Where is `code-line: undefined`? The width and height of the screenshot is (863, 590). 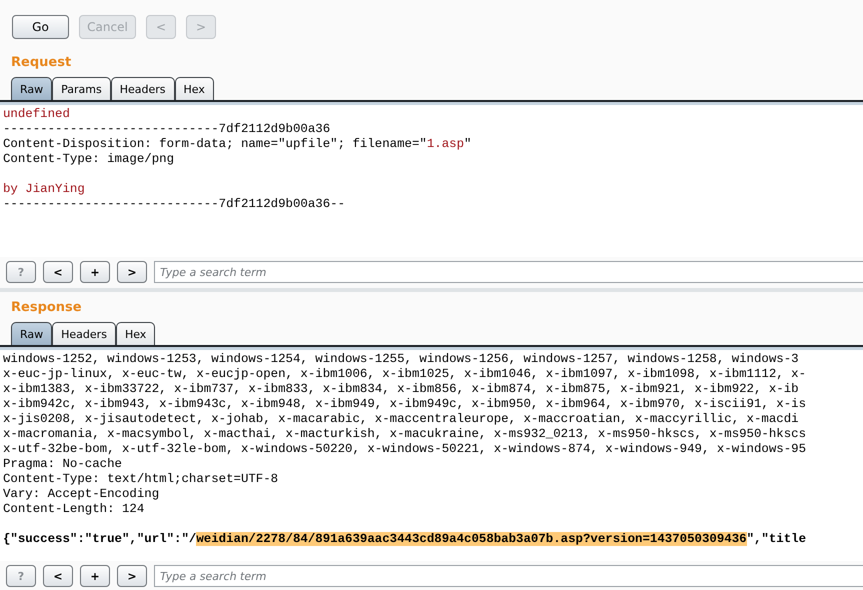
code-line: undefined is located at coordinates (37, 114).